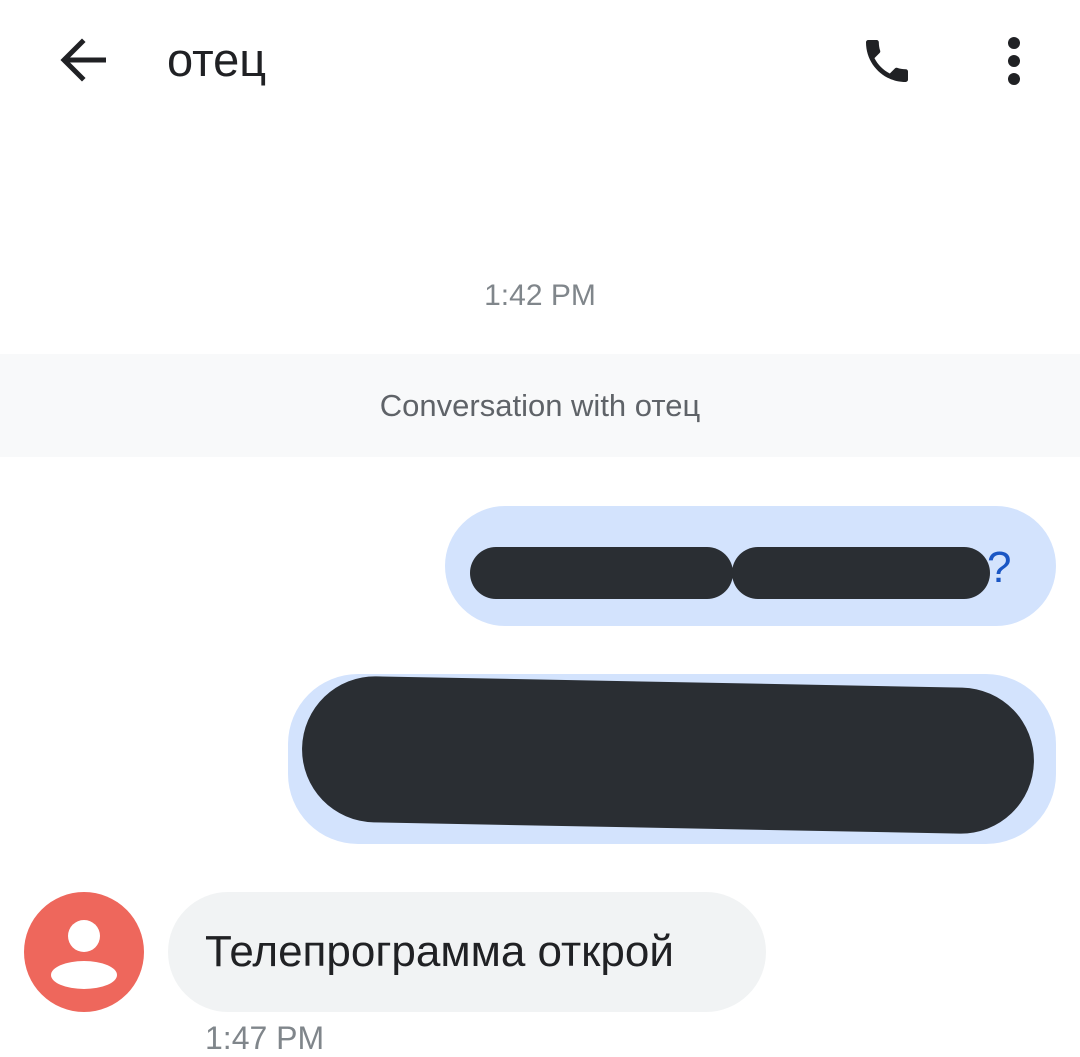 This screenshot has height=1057, width=1080. I want to click on phone-icon, so click(887, 61).